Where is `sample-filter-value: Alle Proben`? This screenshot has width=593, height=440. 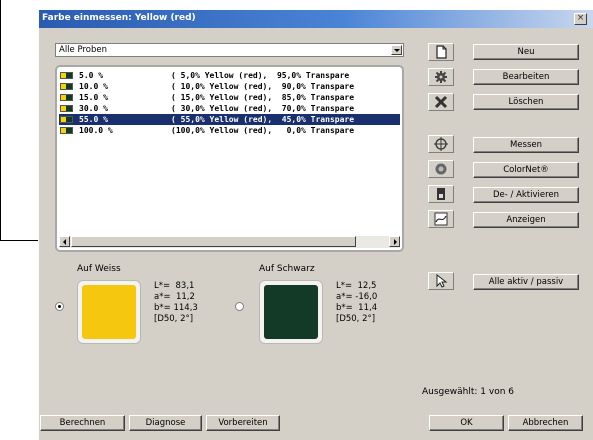
sample-filter-value: Alle Proben is located at coordinates (83, 50).